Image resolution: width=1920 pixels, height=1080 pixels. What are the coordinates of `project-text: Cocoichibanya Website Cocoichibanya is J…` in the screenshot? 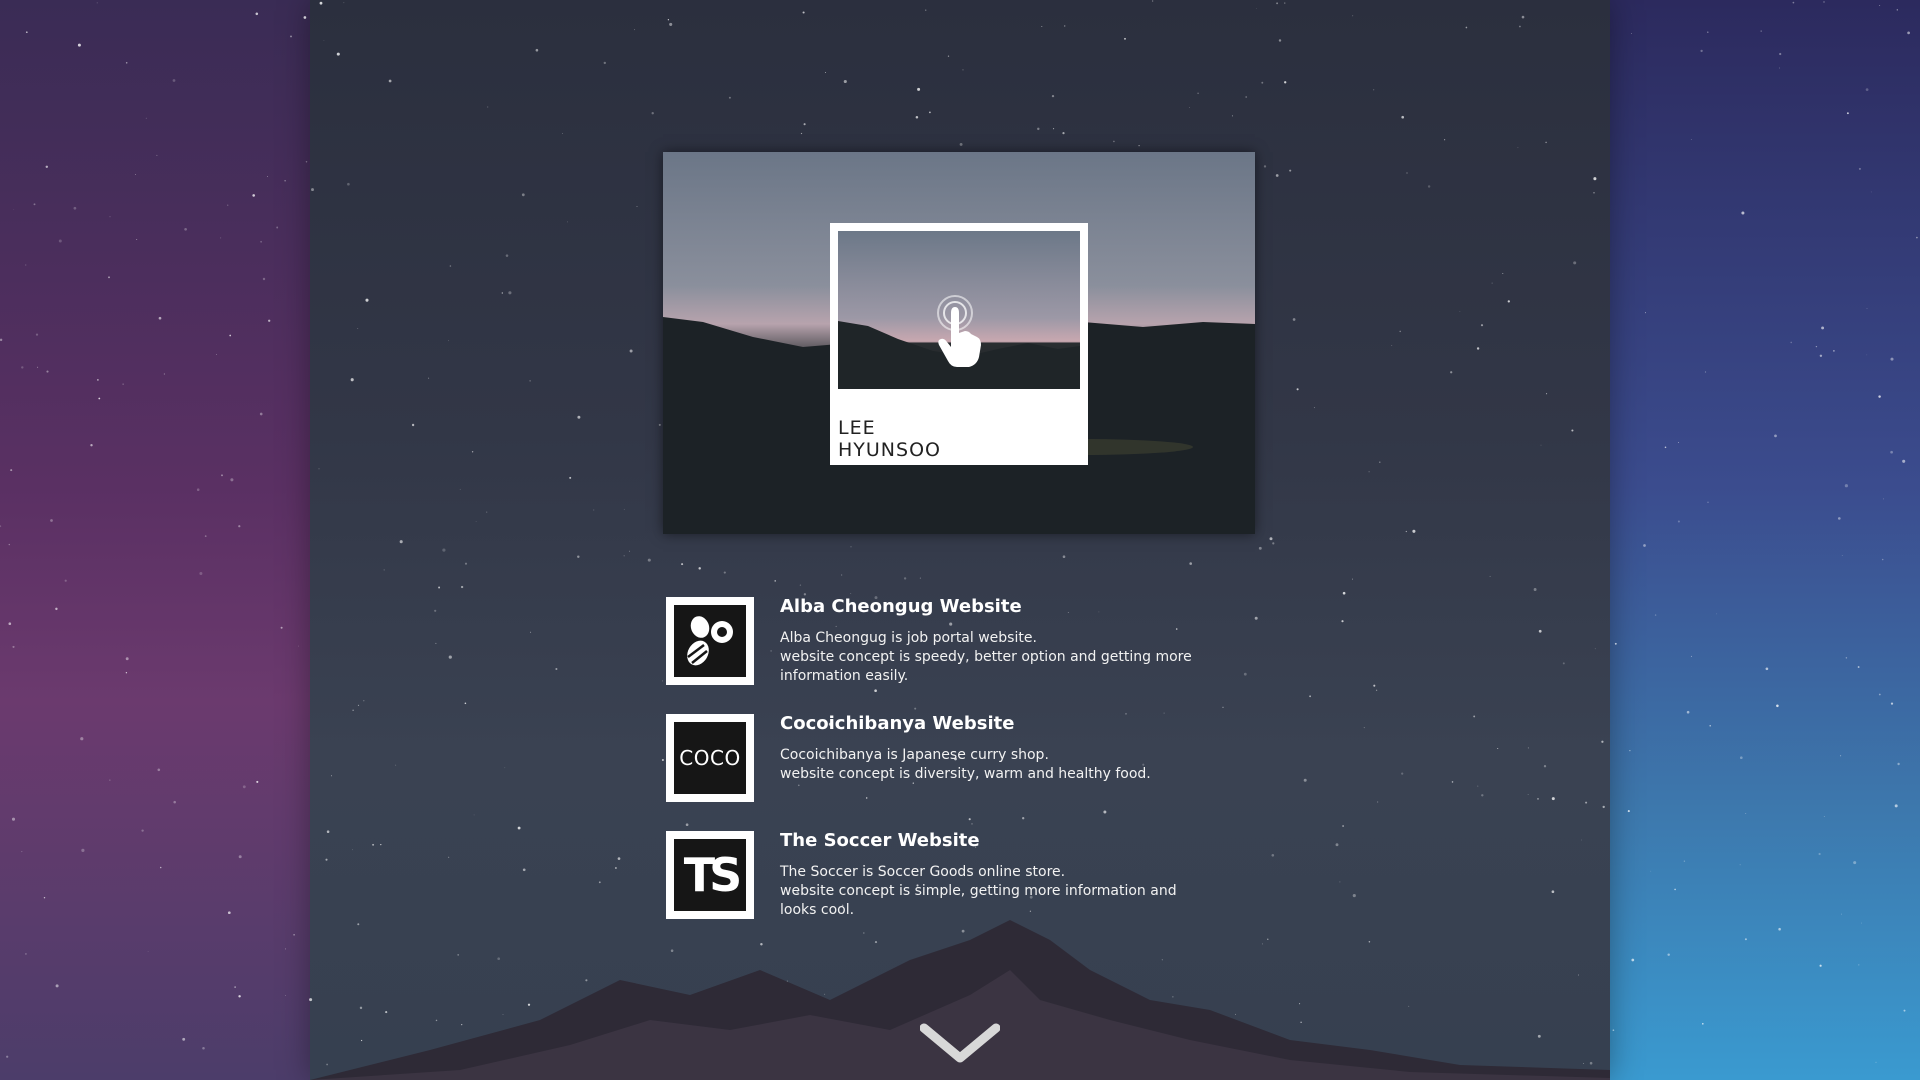 It's located at (990, 748).